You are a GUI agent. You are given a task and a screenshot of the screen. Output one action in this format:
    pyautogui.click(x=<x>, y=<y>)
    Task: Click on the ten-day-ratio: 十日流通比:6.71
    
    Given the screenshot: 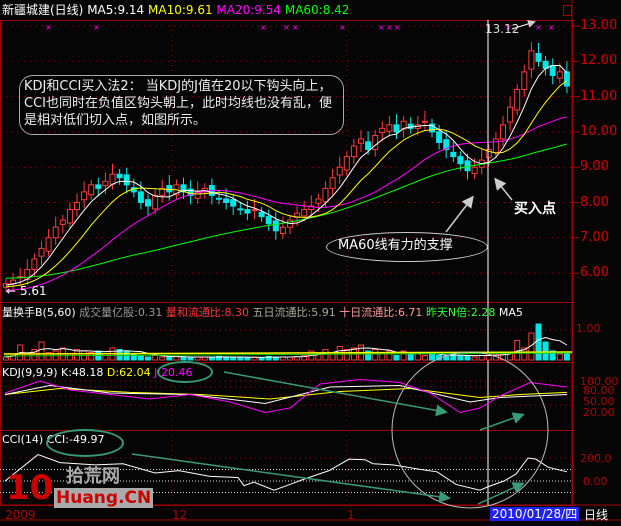 What is the action you would take?
    pyautogui.click(x=381, y=312)
    